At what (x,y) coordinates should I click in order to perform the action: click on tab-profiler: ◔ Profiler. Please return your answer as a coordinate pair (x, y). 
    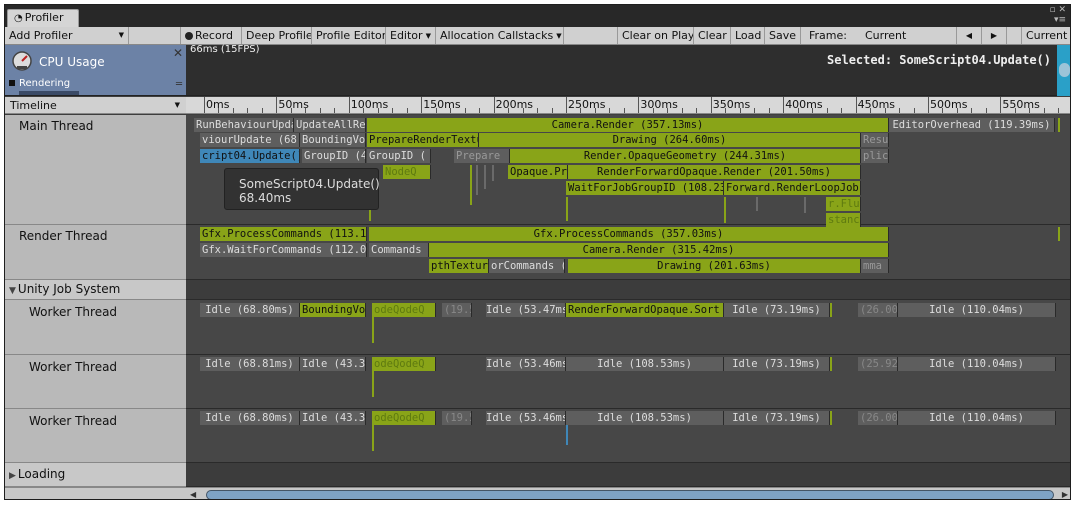
    Looking at the image, I should click on (43, 18).